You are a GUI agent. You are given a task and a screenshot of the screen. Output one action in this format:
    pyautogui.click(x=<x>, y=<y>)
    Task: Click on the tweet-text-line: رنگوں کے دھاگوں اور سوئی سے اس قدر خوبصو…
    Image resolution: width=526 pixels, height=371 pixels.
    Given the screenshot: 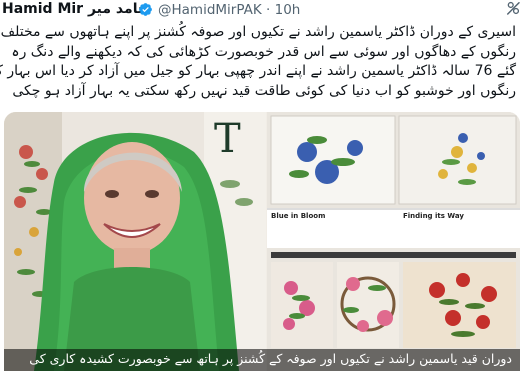 What is the action you would take?
    pyautogui.click(x=263, y=51)
    